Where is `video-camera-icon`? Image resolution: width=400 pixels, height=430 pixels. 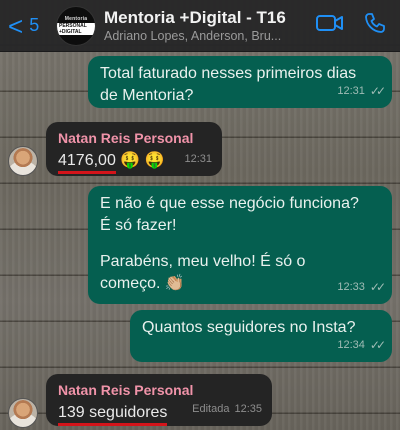 video-camera-icon is located at coordinates (330, 25).